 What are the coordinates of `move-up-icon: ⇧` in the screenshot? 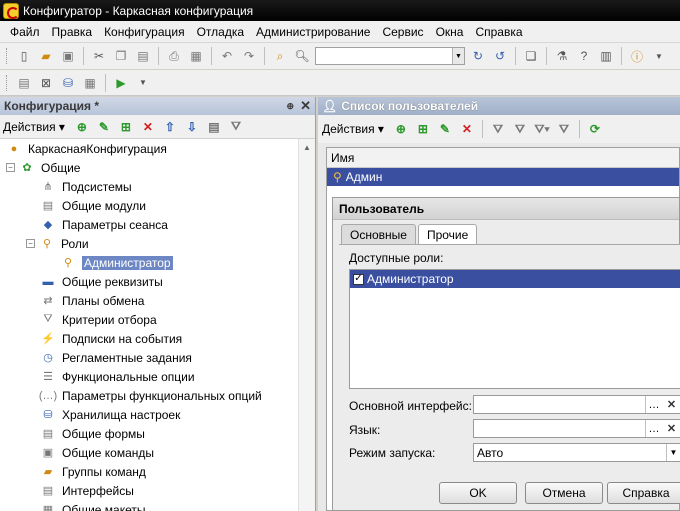 It's located at (170, 127).